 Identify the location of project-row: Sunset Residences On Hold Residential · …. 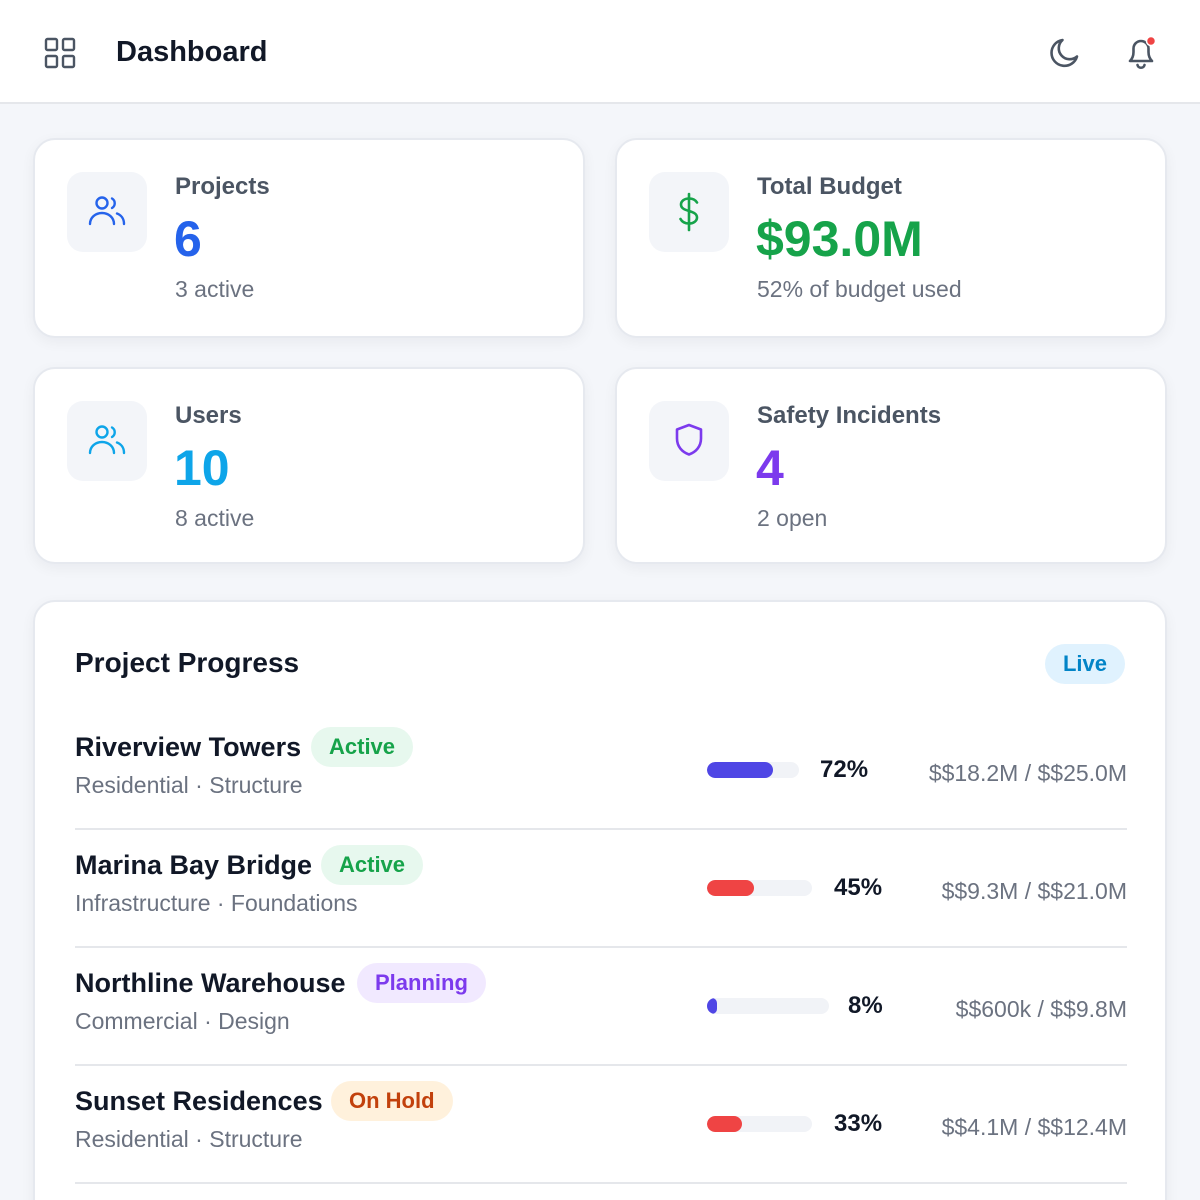
(601, 1125).